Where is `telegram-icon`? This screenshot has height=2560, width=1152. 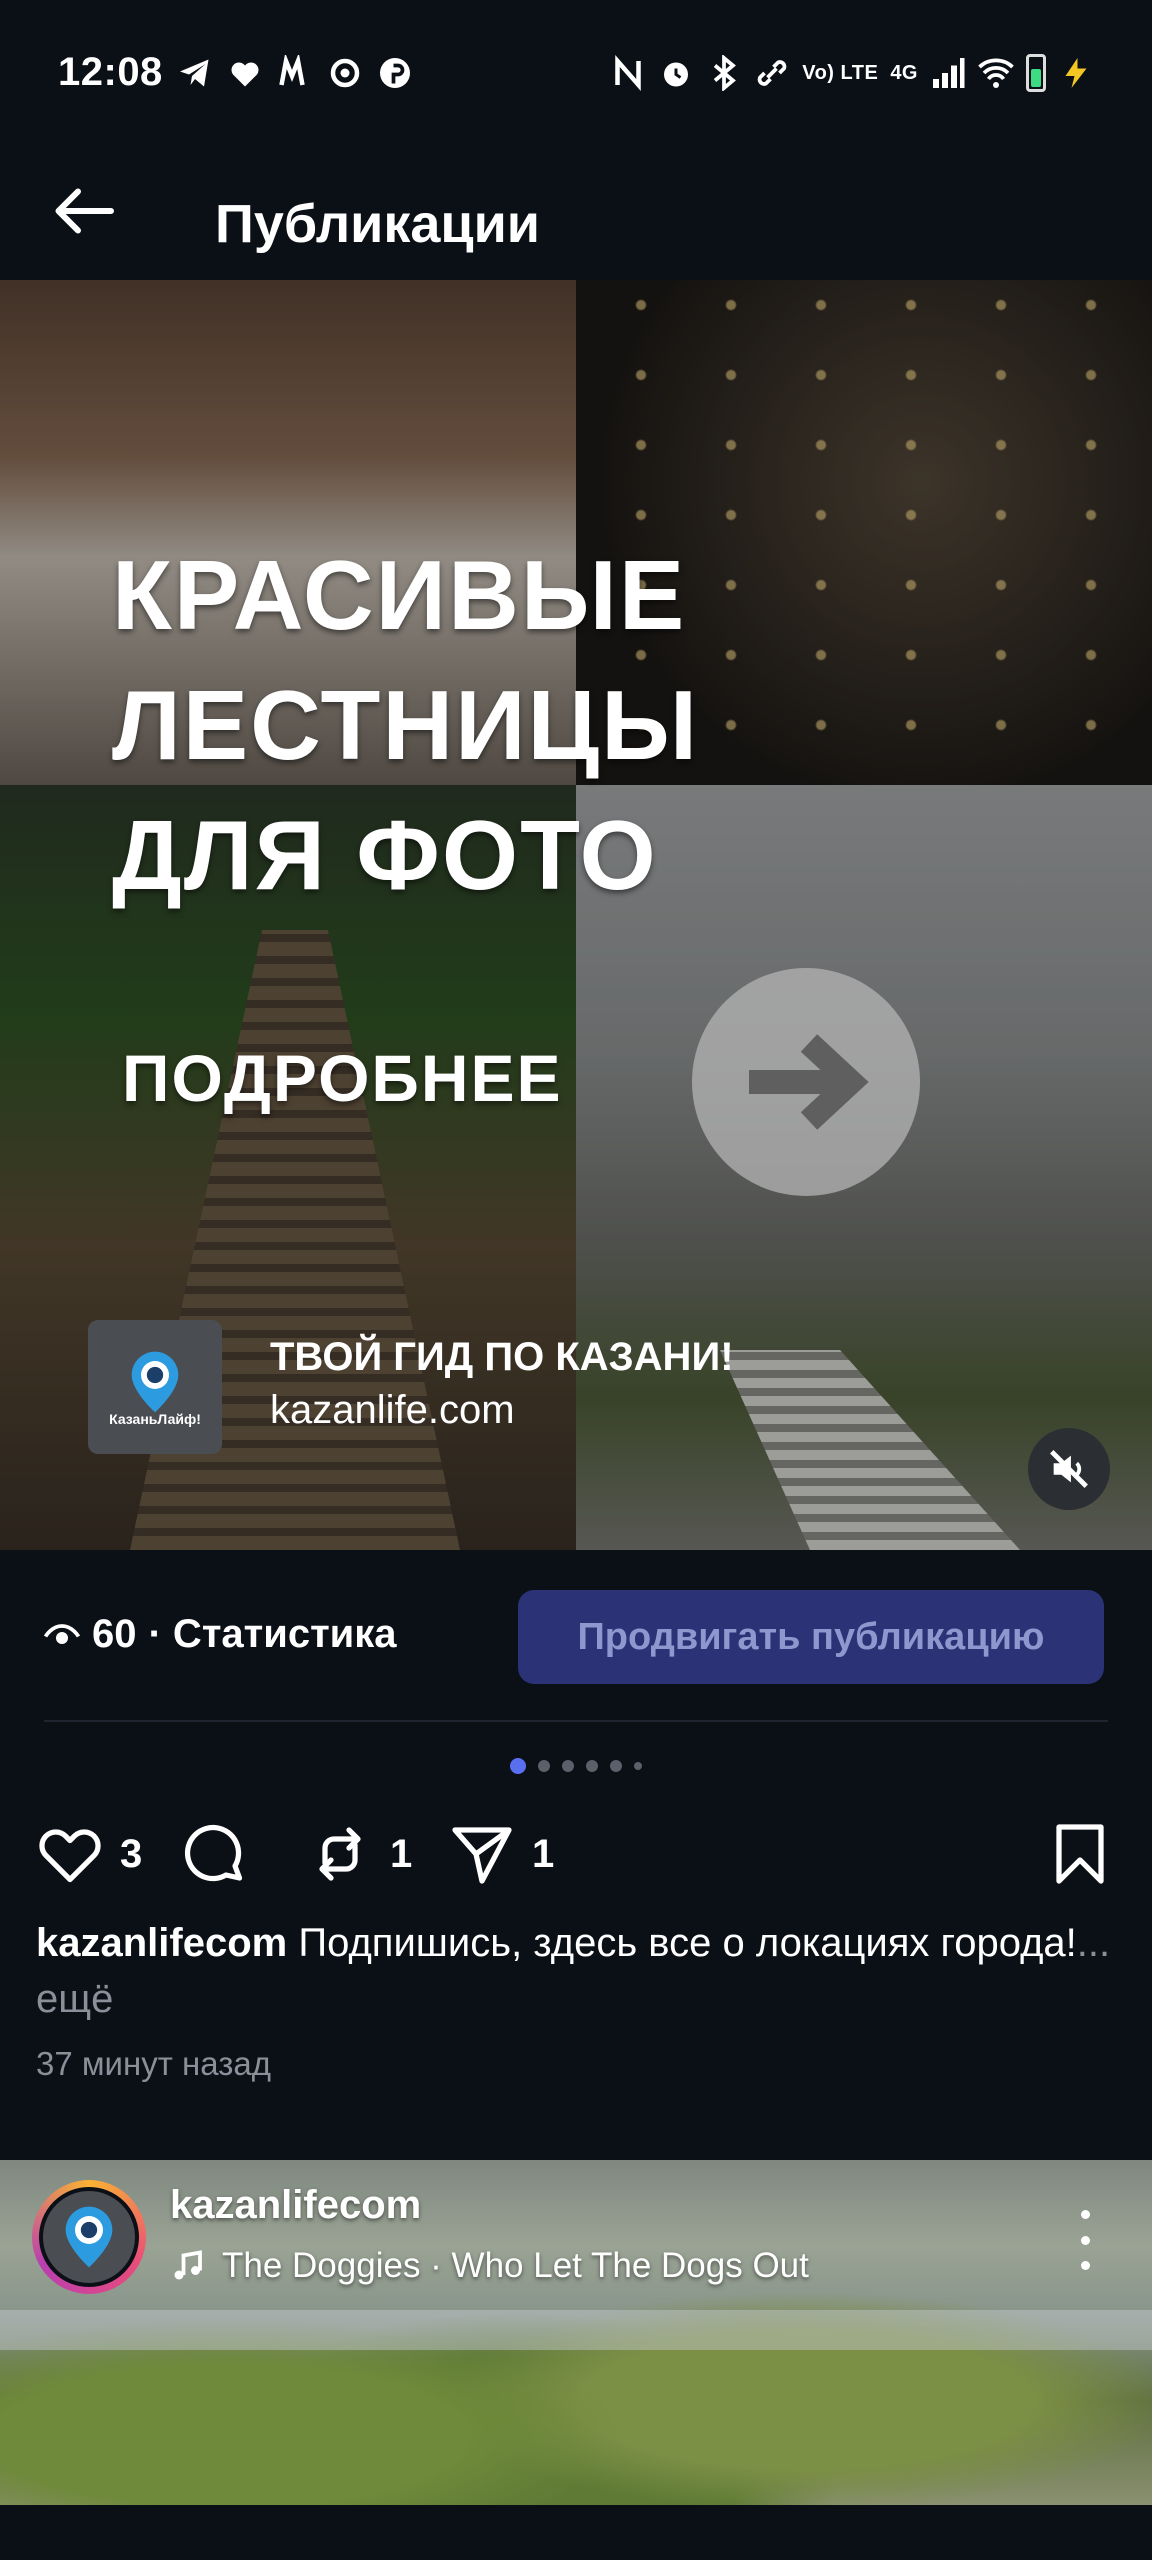
telegram-icon is located at coordinates (195, 73).